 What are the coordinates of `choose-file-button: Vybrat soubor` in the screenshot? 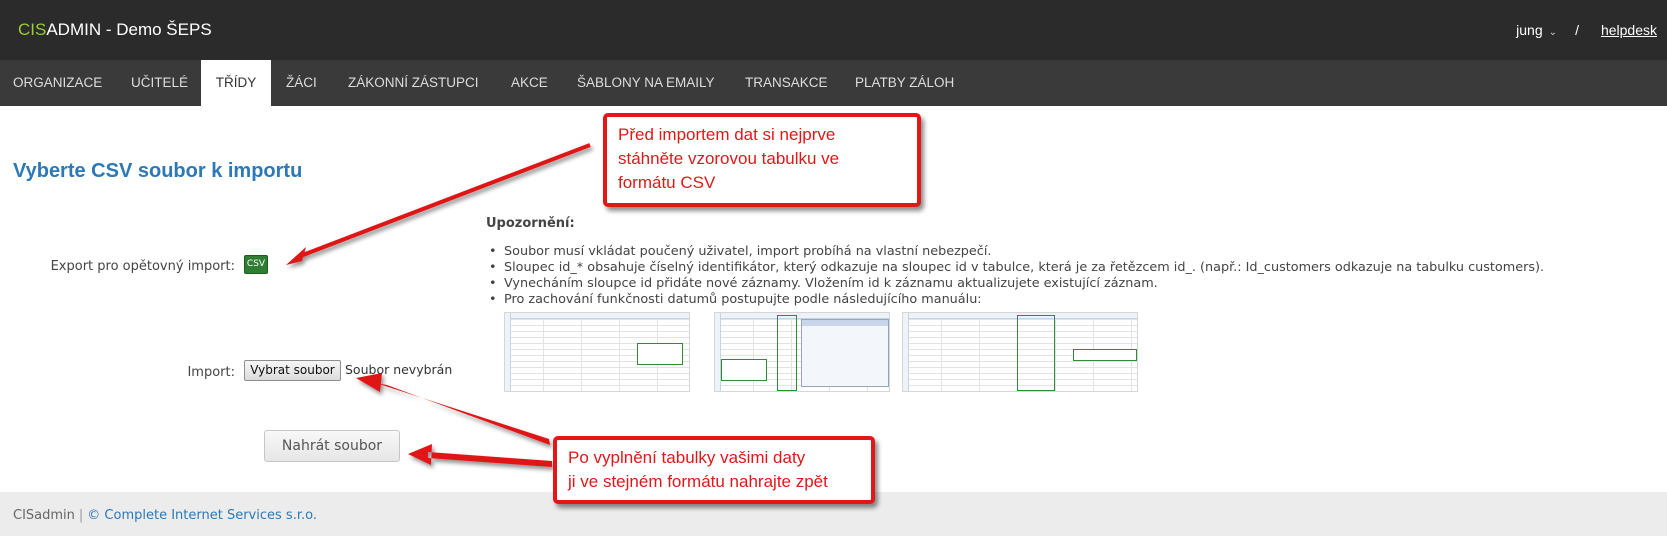 It's located at (292, 370).